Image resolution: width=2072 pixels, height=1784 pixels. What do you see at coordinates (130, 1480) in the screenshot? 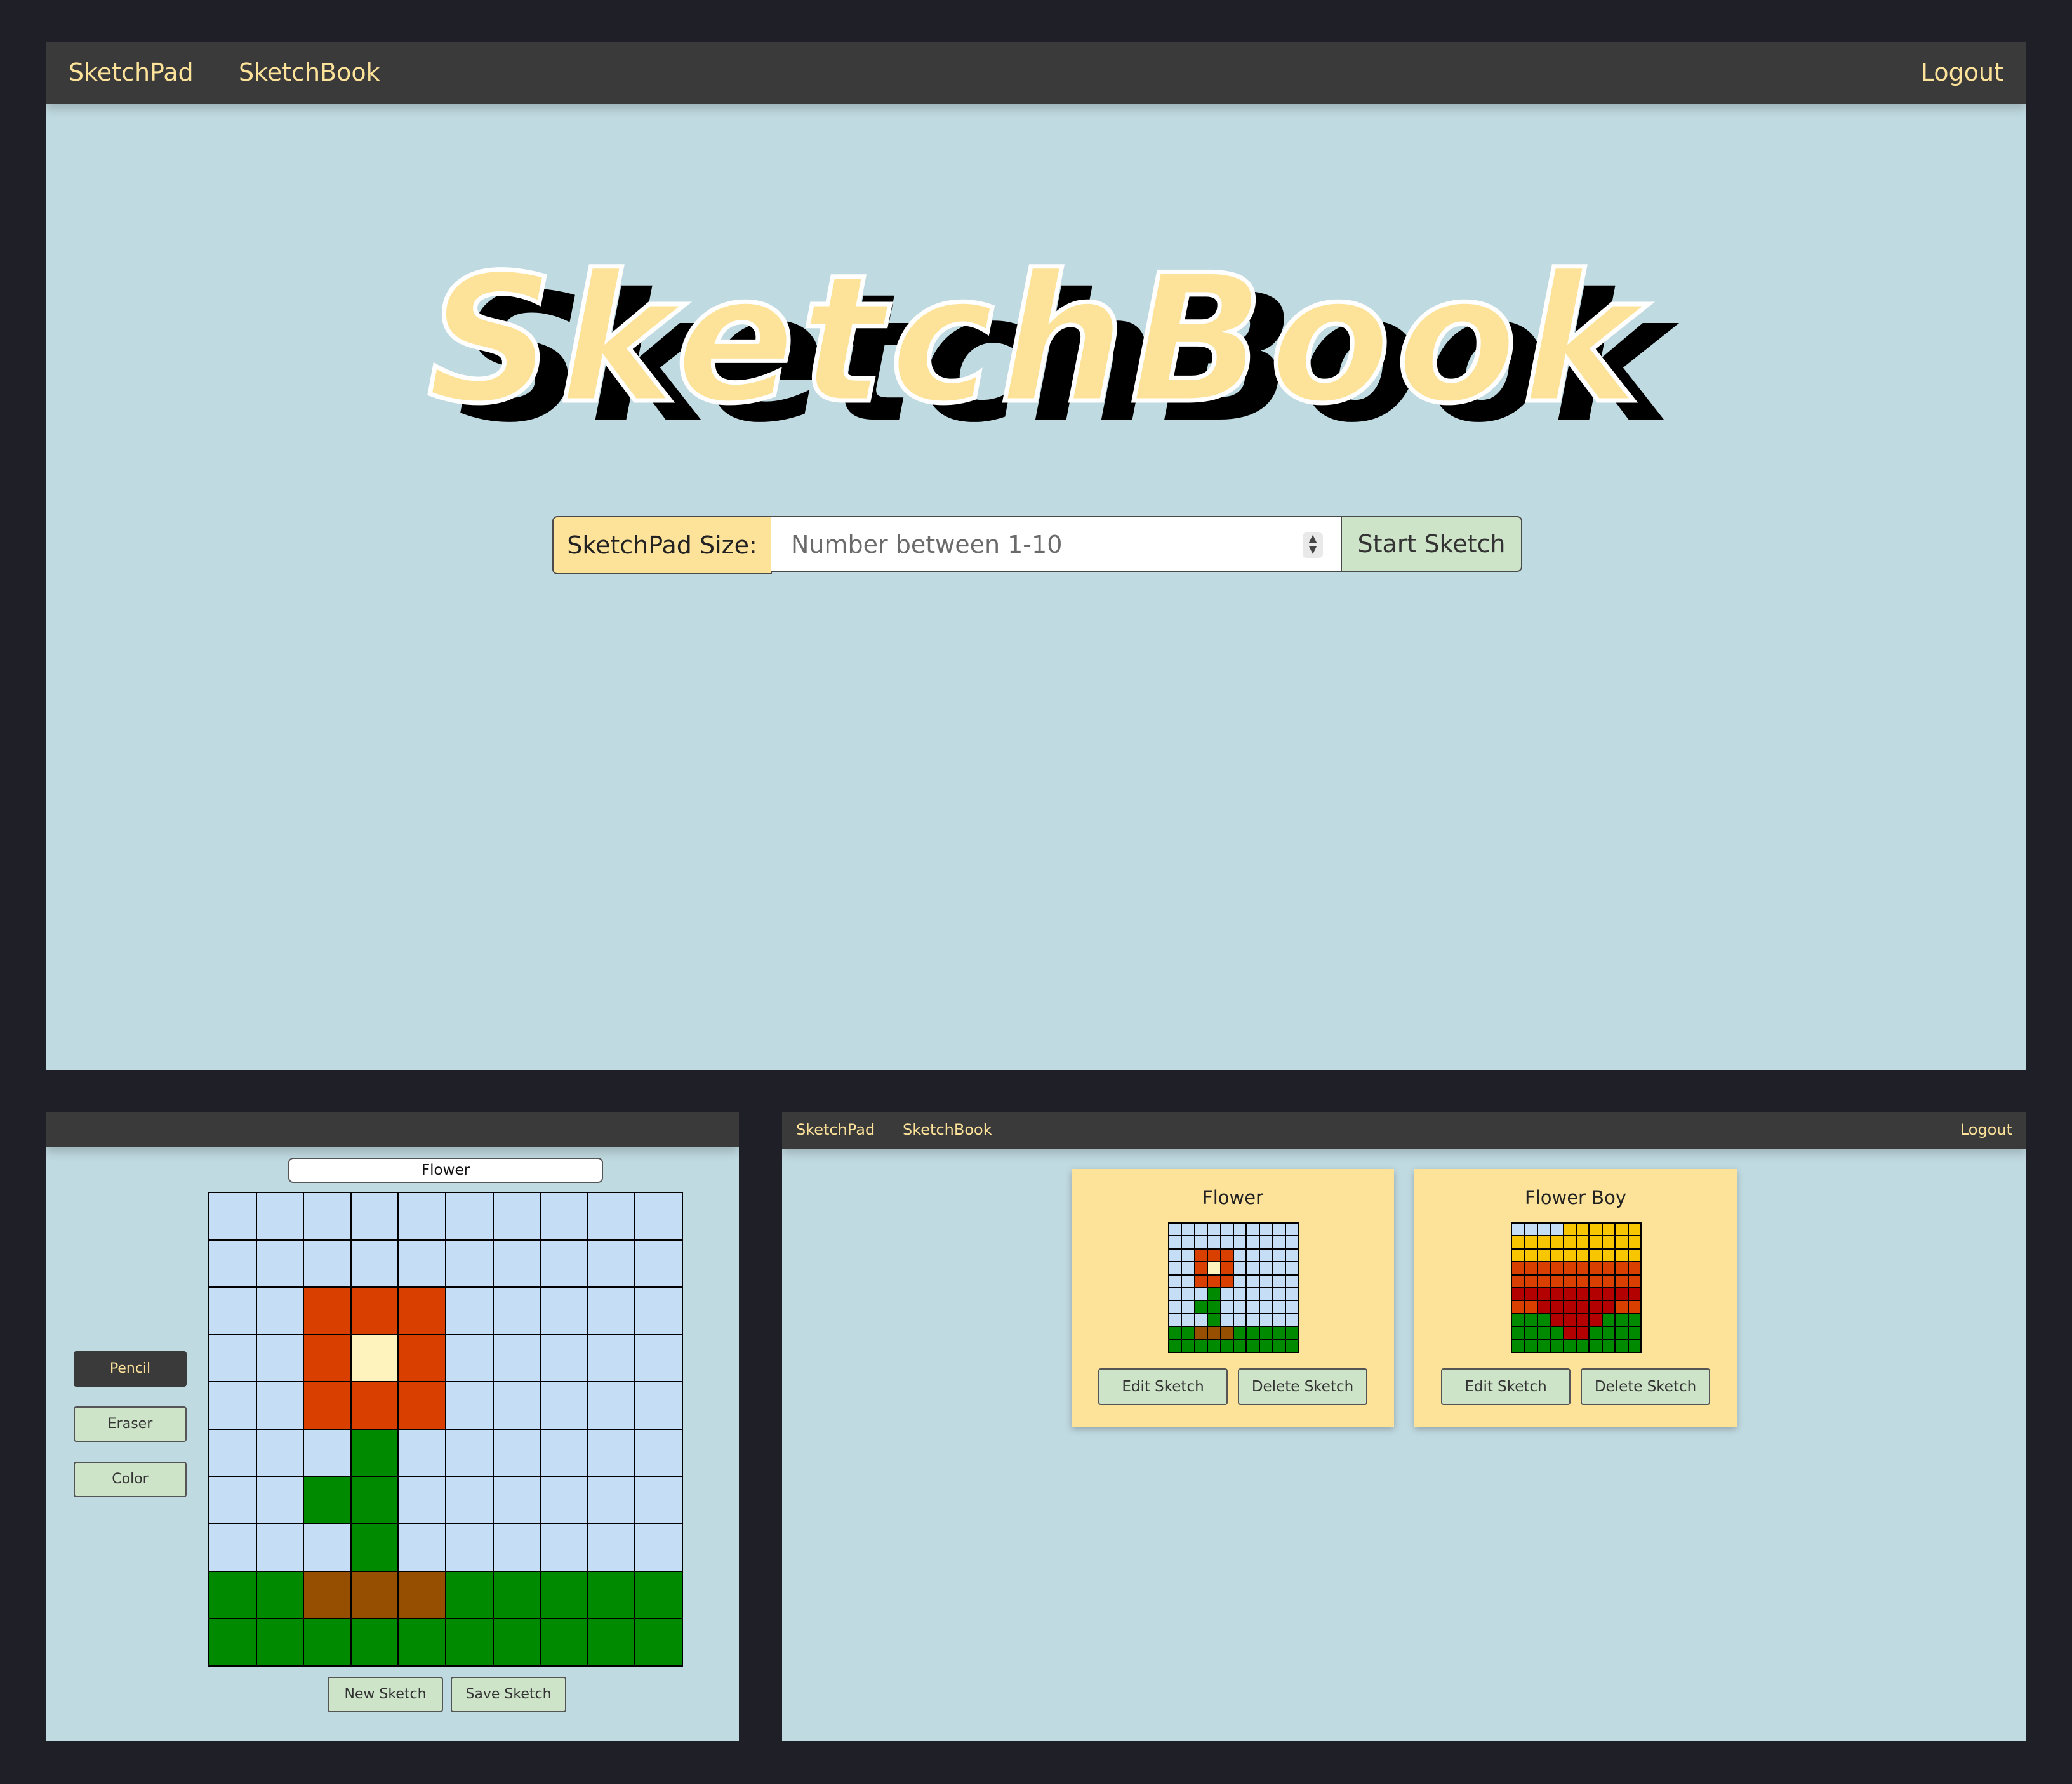
I see `color-tool-button: Color` at bounding box center [130, 1480].